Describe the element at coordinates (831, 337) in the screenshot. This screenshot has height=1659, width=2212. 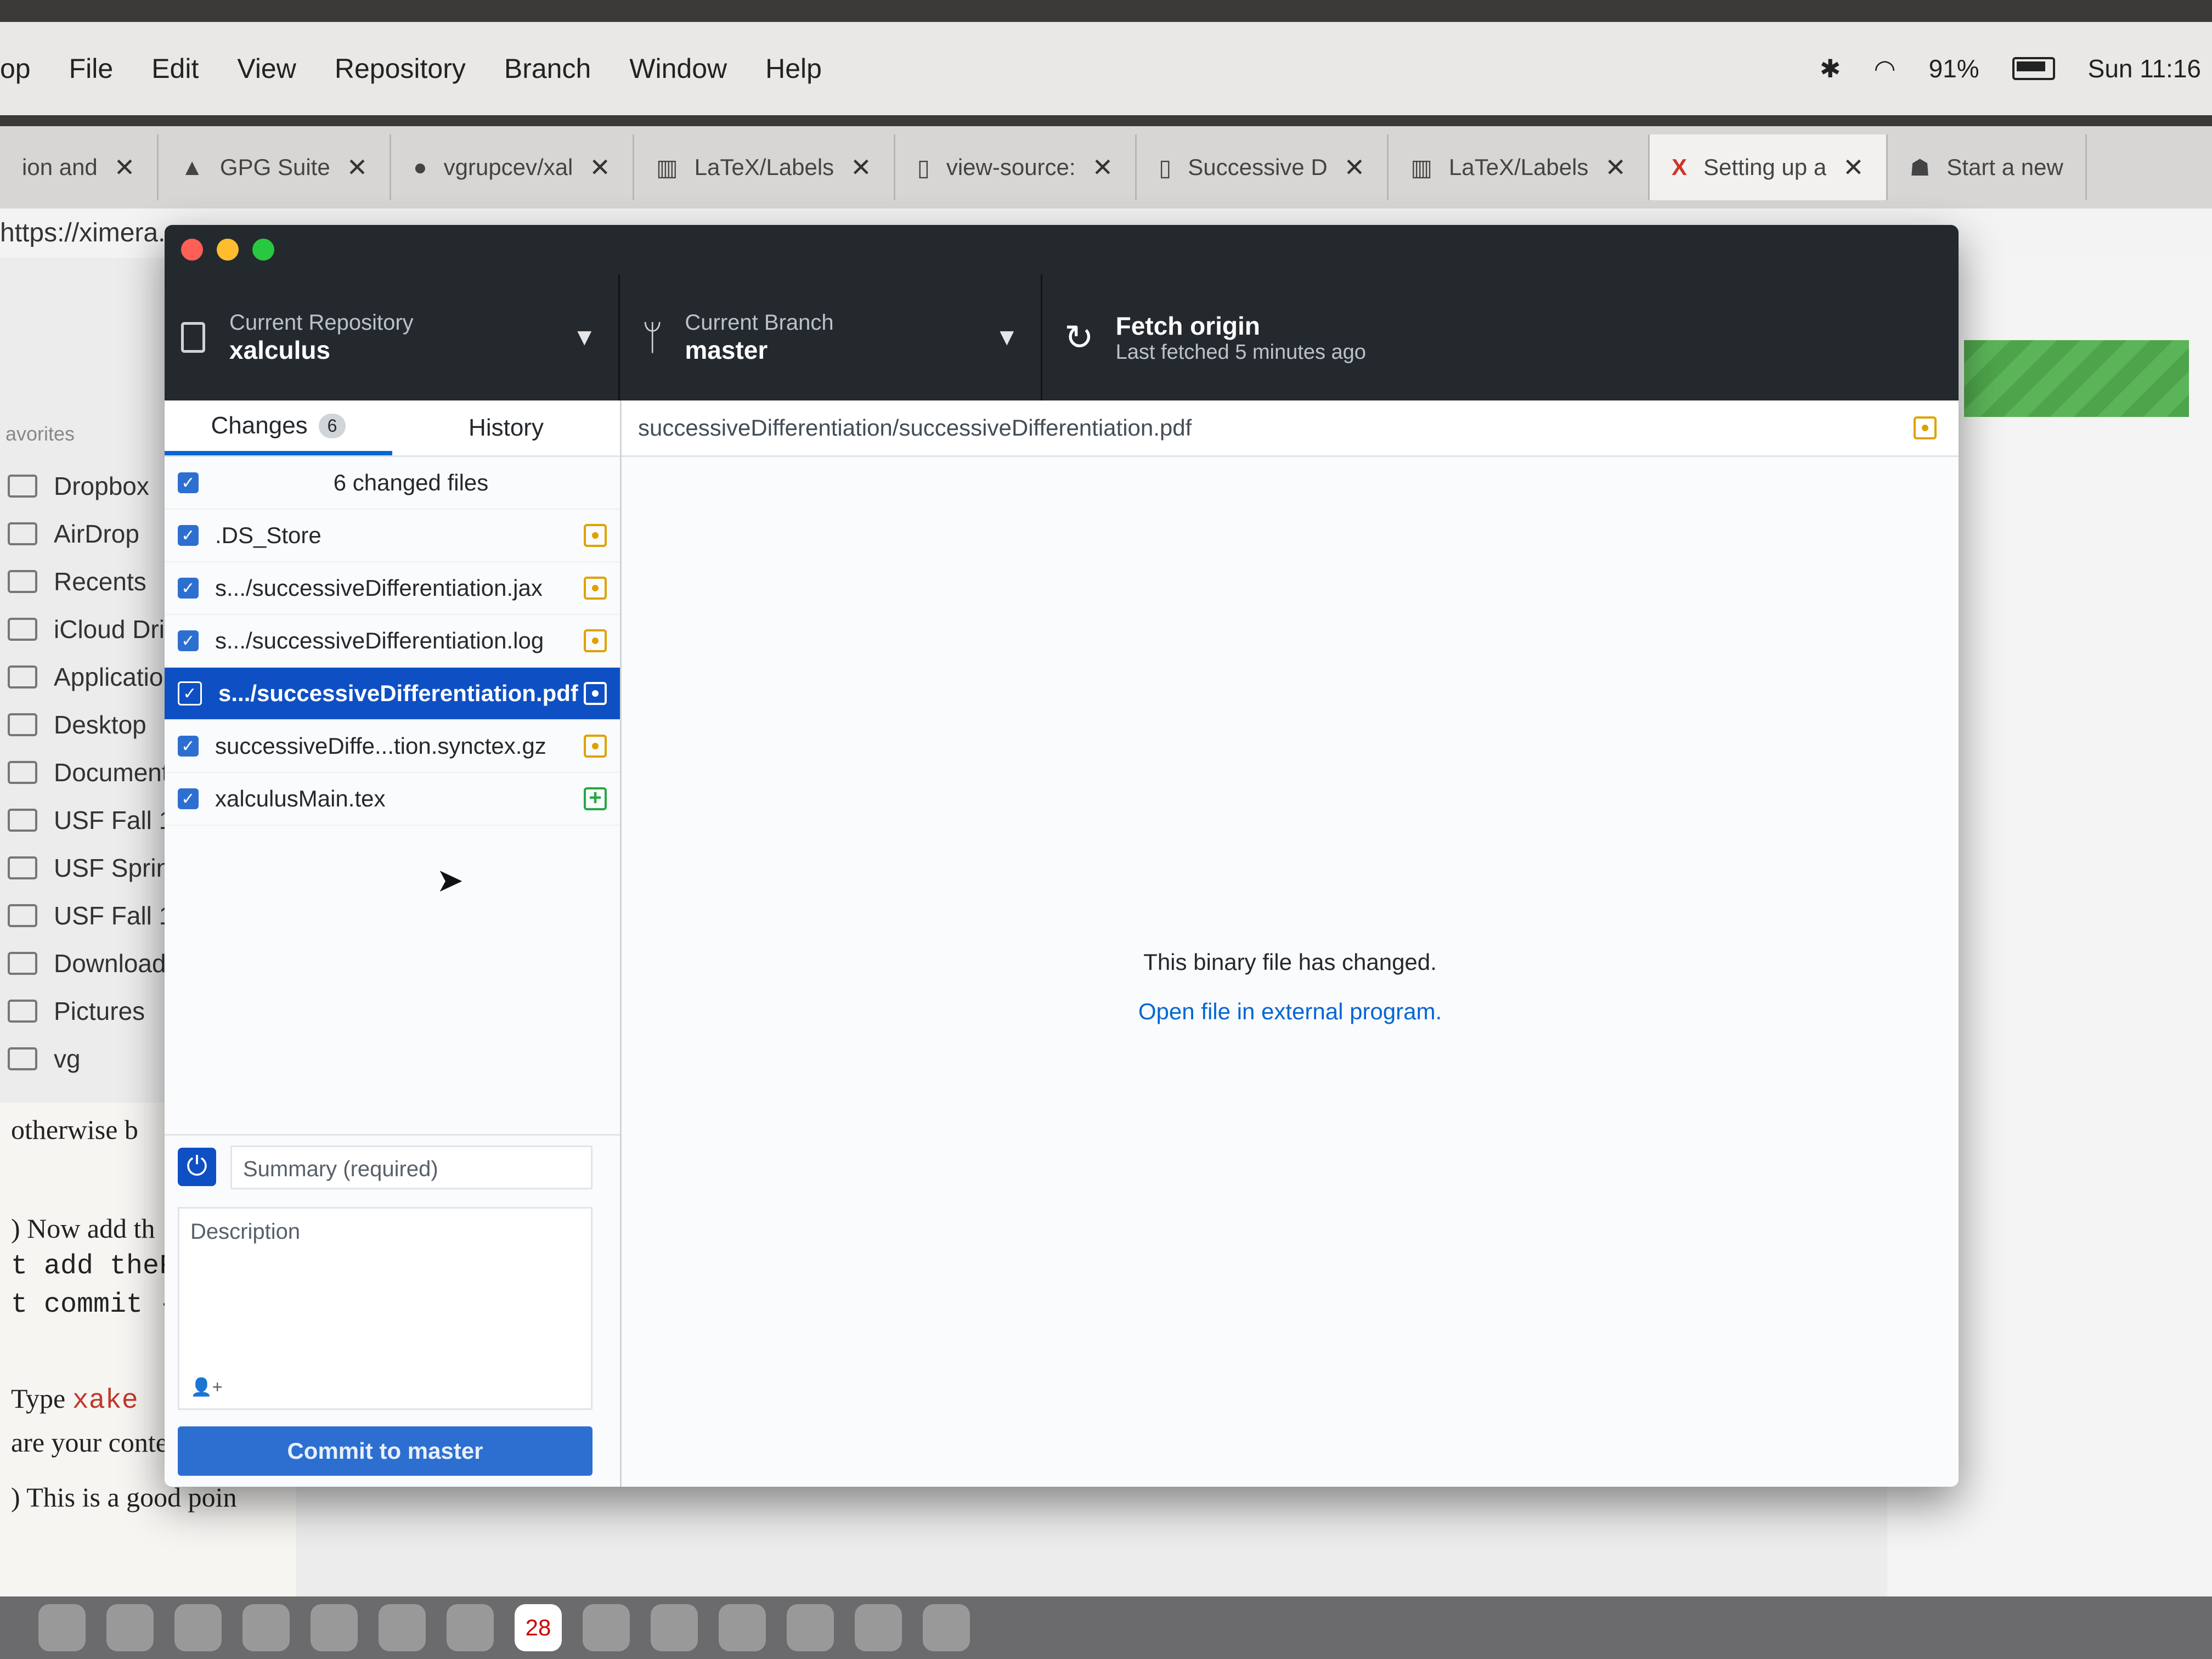
I see `current-branch-button: ᛘ Current Branch master ▼` at that location.